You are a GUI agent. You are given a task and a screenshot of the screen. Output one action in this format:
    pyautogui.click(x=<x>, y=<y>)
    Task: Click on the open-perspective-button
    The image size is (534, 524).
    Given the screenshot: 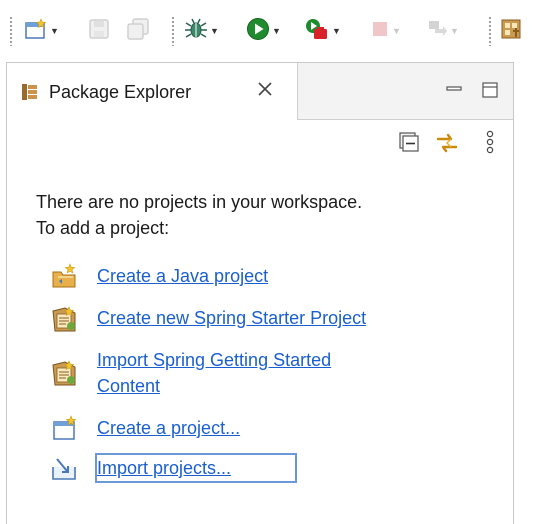 What is the action you would take?
    pyautogui.click(x=511, y=31)
    